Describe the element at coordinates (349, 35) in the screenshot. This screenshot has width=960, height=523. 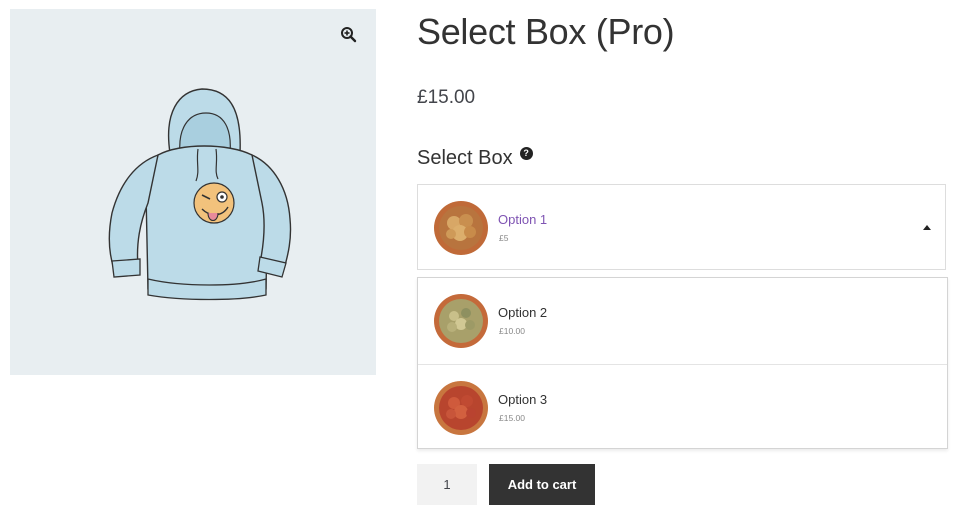
I see `zoom-in-icon` at that location.